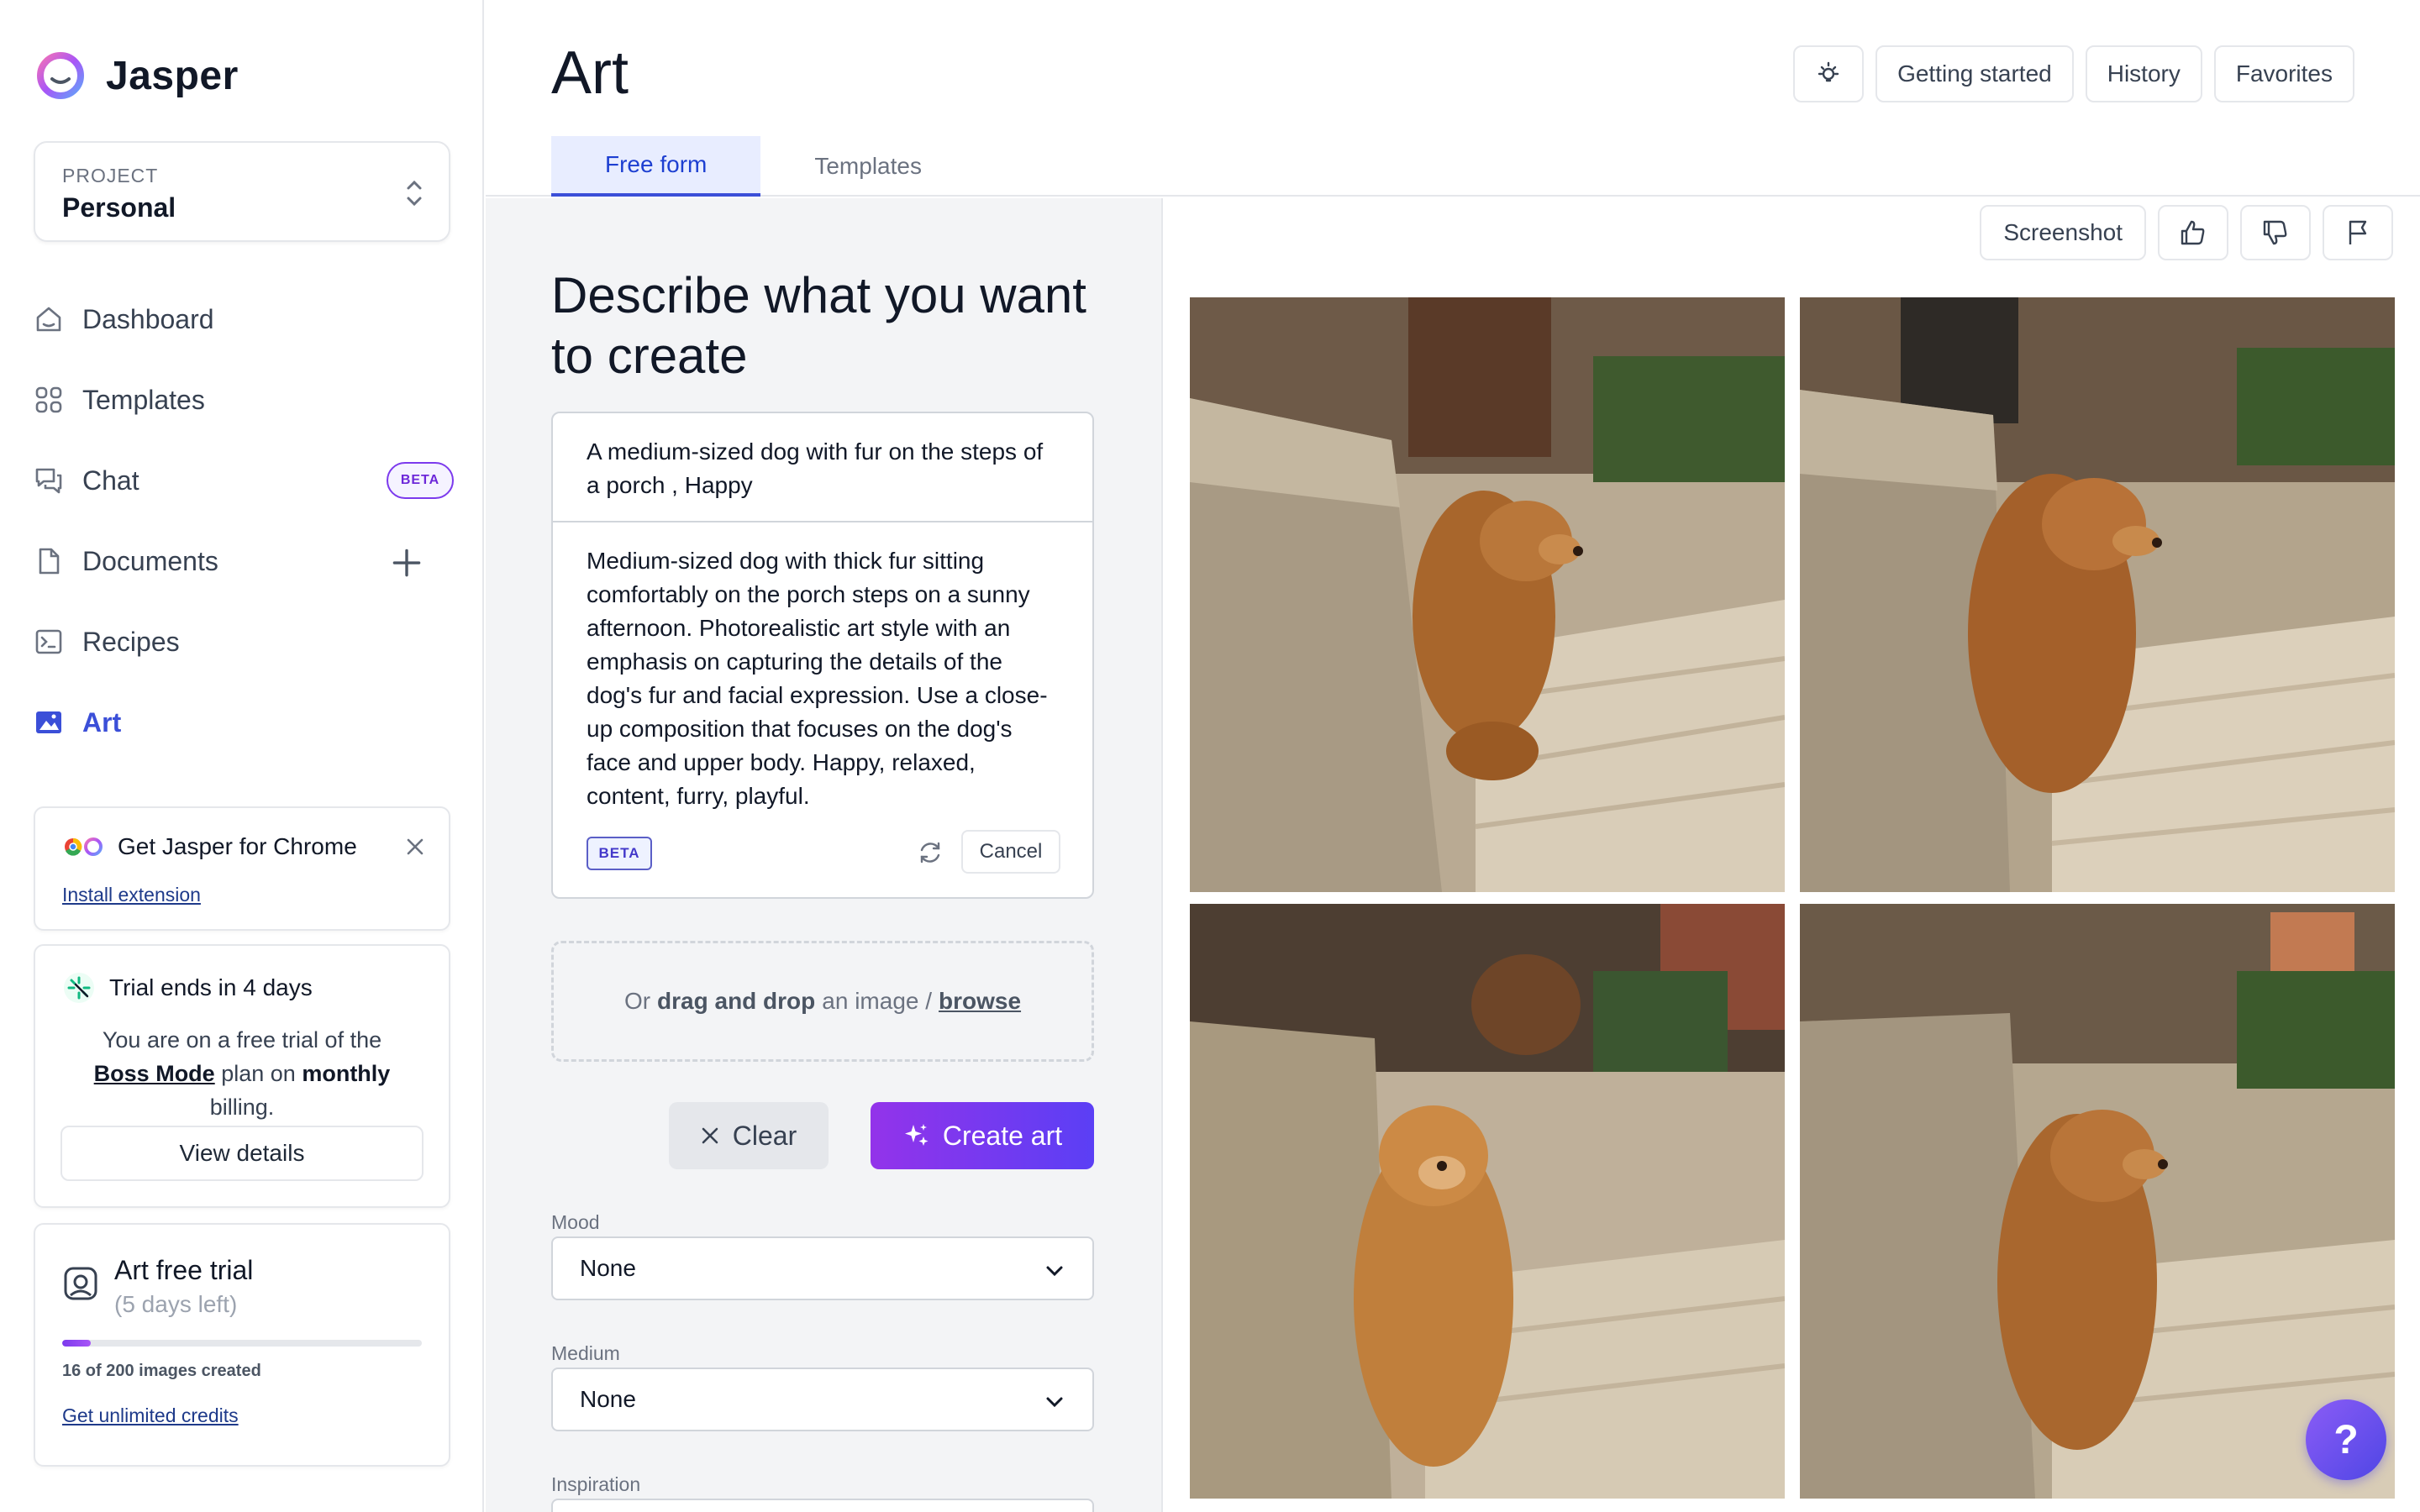 This screenshot has height=1512, width=2420. I want to click on terminal-icon, so click(49, 641).